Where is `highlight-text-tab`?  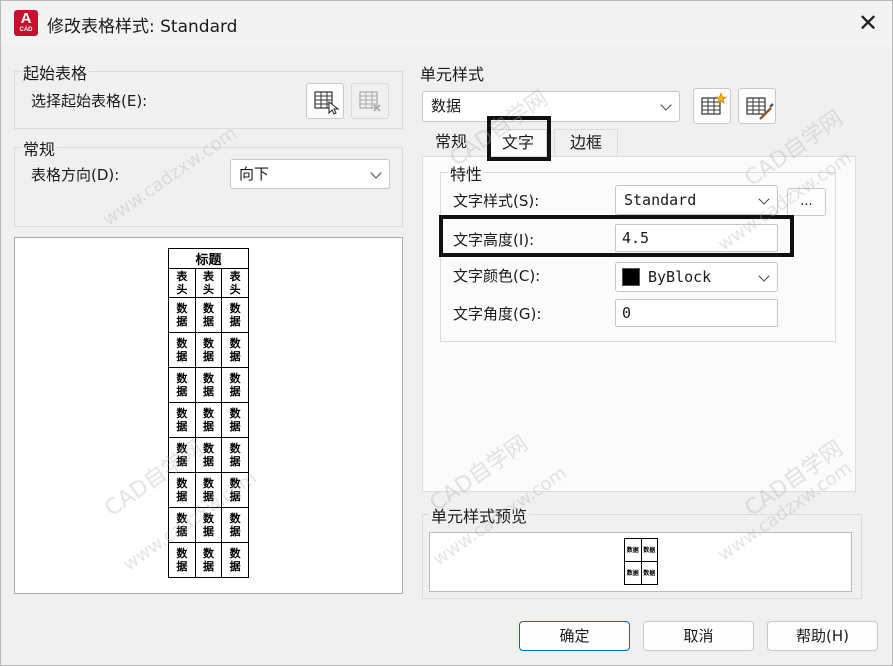 highlight-text-tab is located at coordinates (519, 138).